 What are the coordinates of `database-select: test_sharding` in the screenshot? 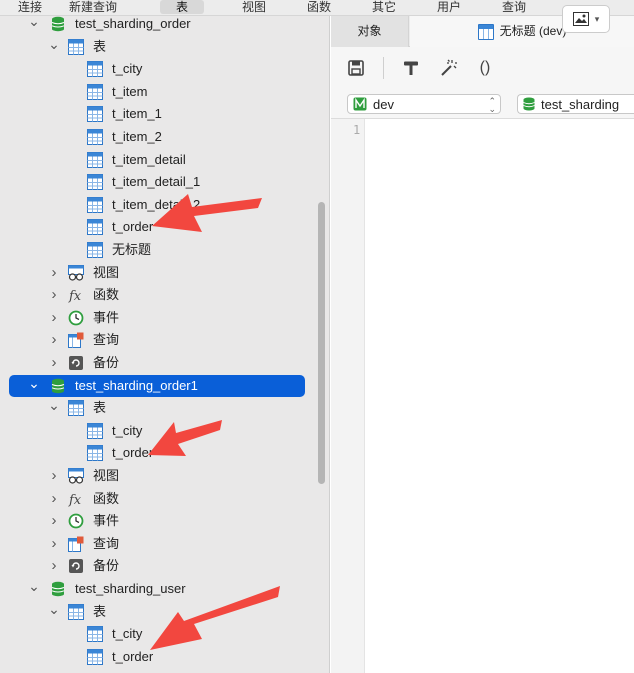 It's located at (575, 104).